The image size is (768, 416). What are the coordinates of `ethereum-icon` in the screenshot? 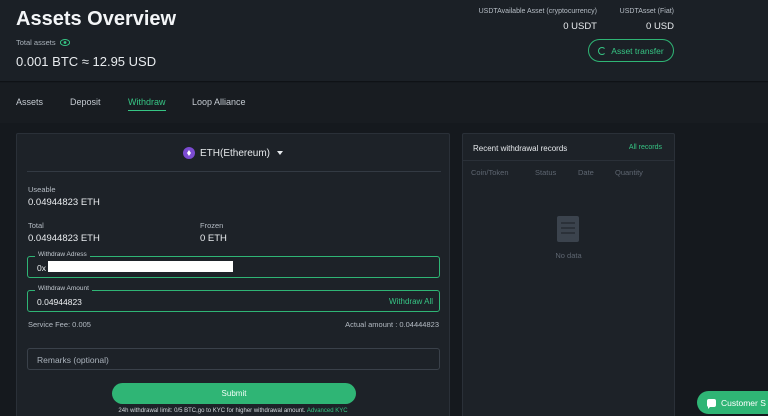 It's located at (188, 153).